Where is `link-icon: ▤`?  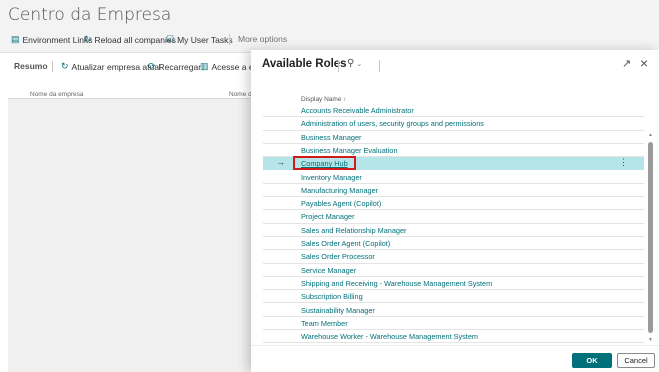 link-icon: ▤ is located at coordinates (15, 39).